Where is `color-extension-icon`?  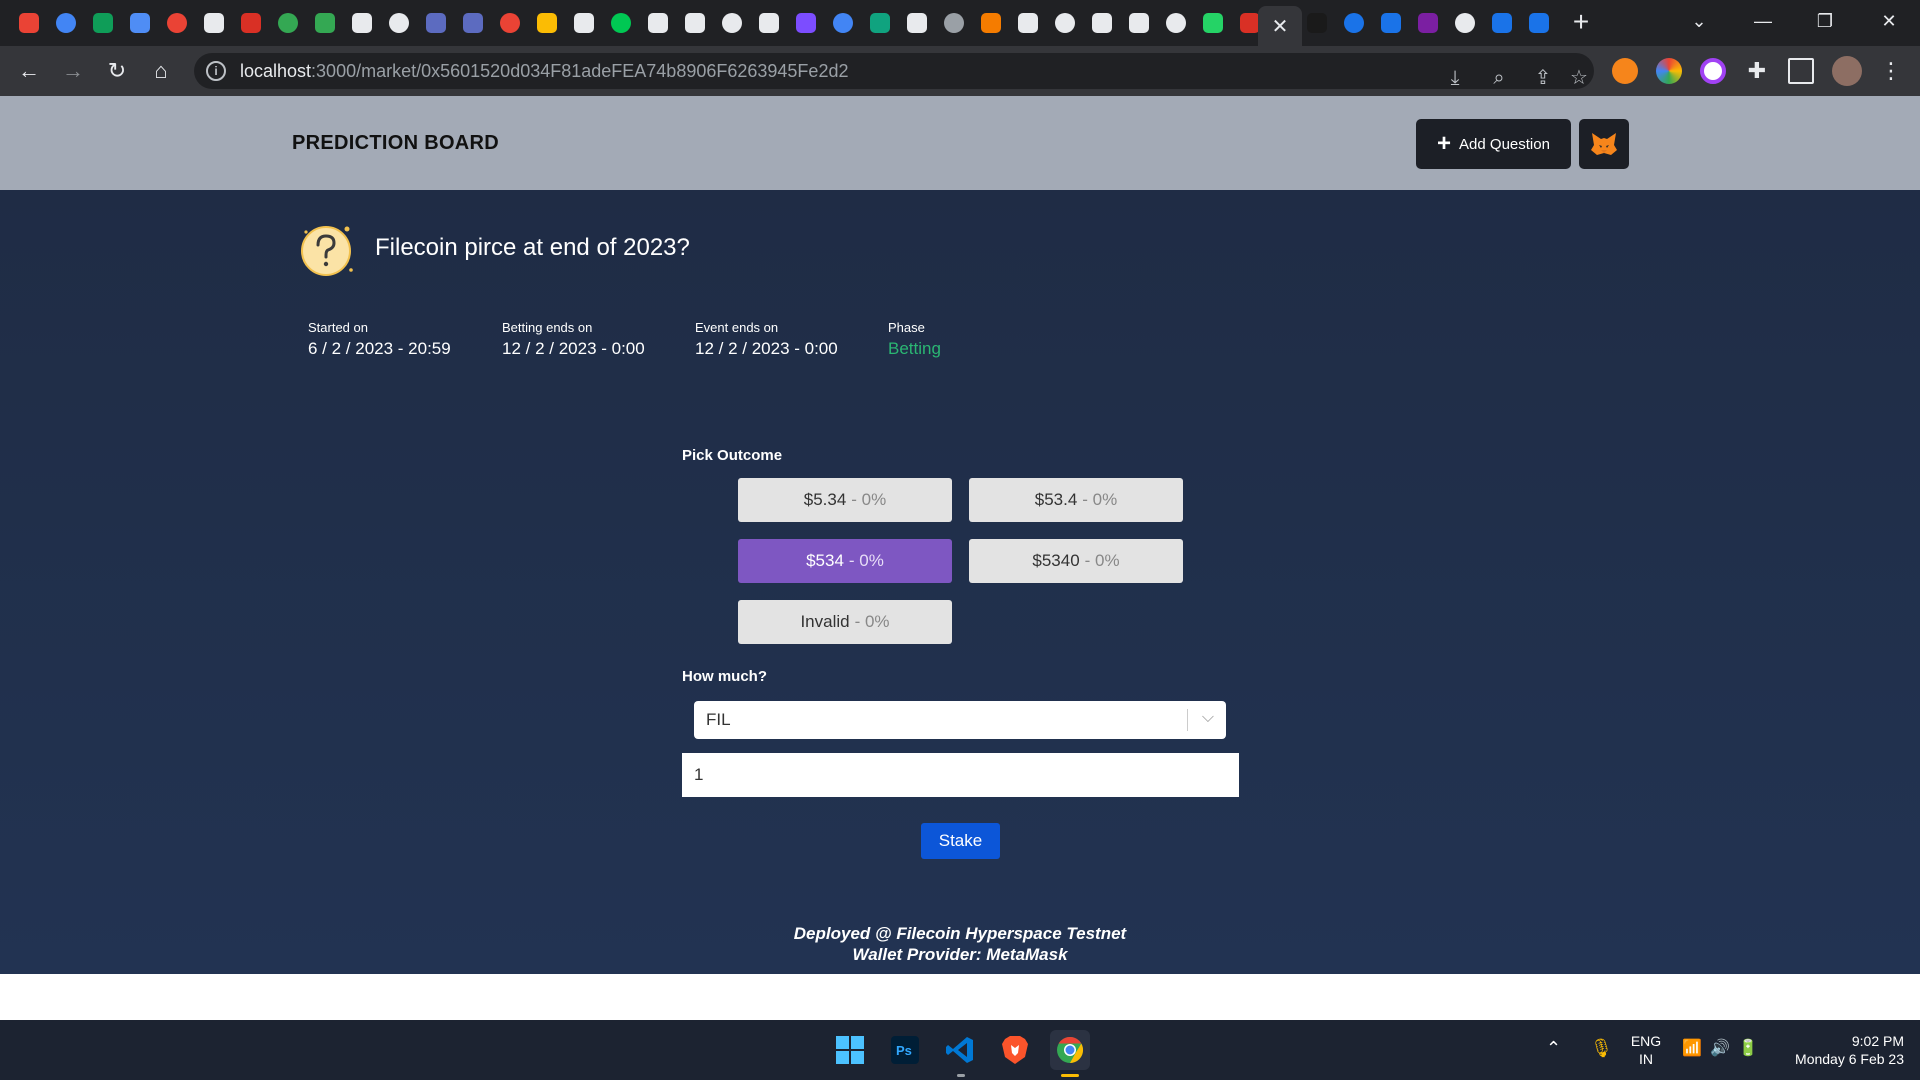 color-extension-icon is located at coordinates (1669, 71).